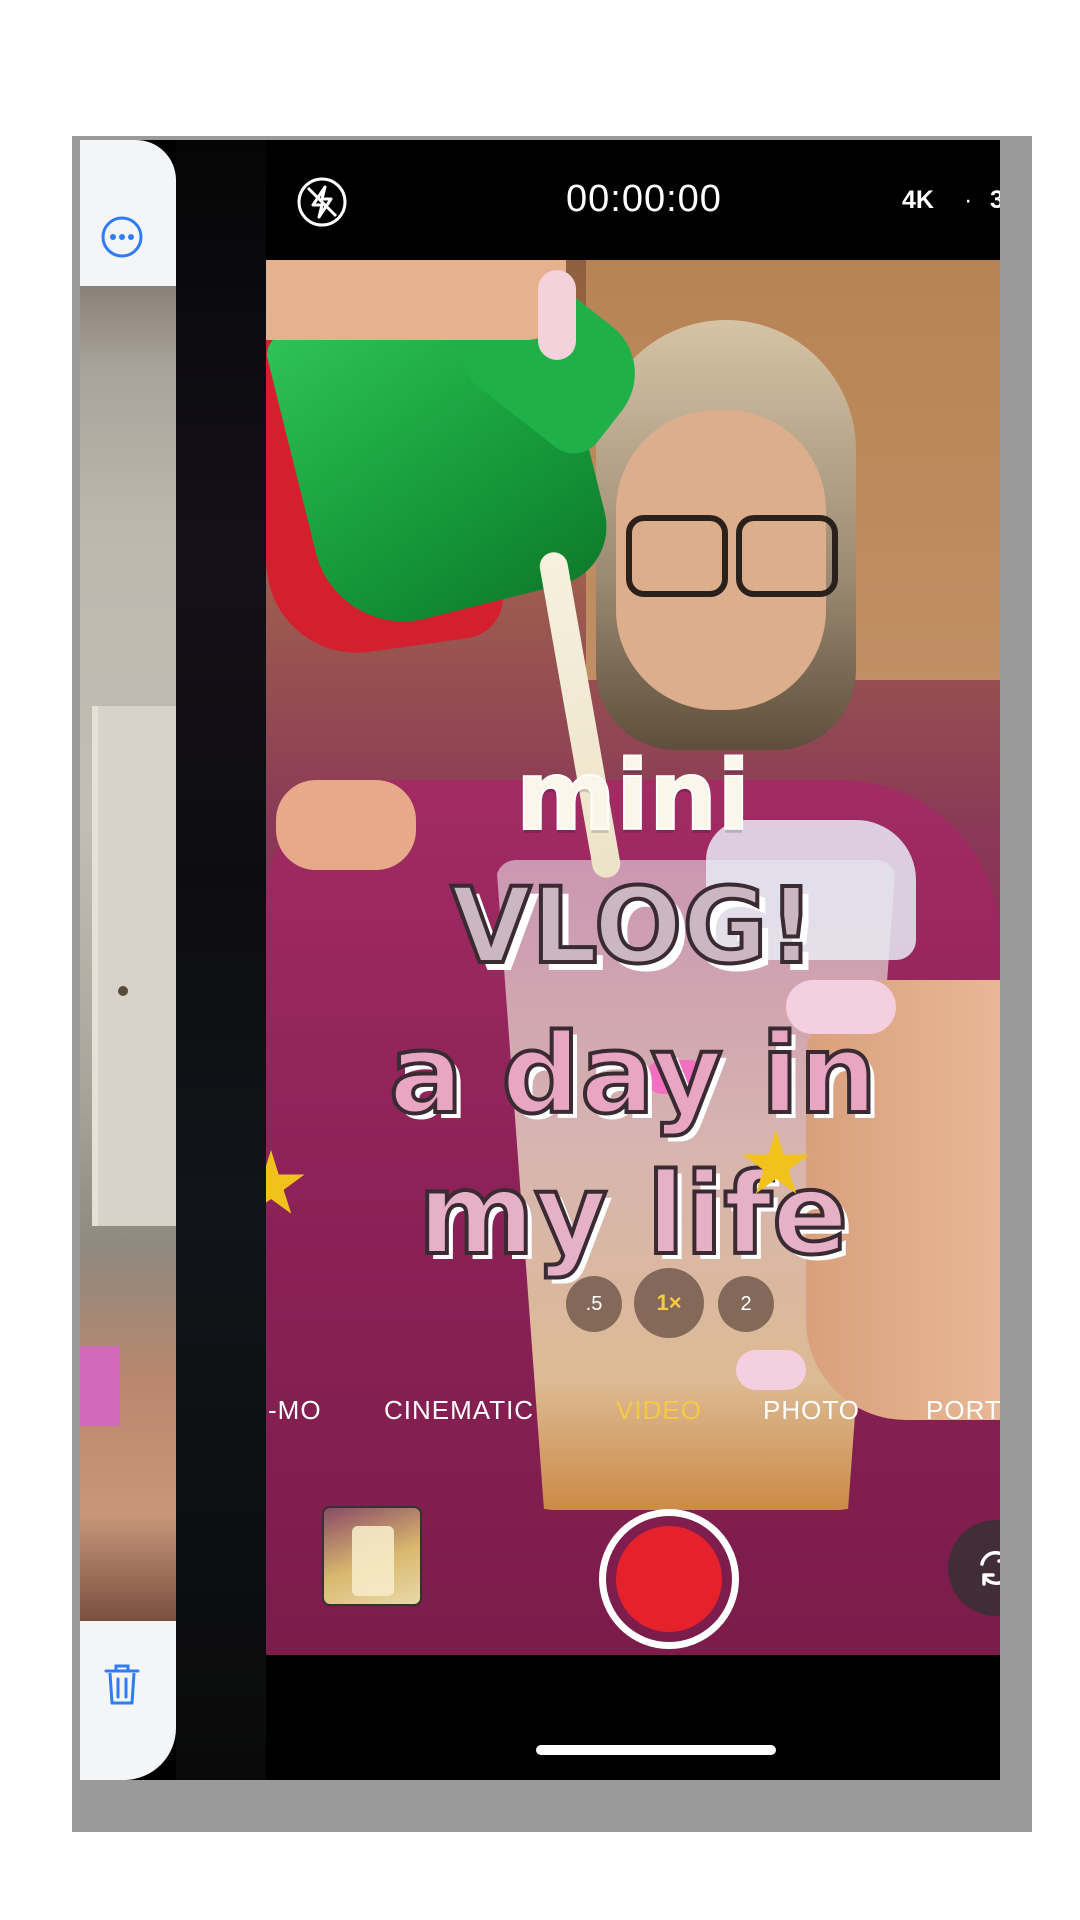 The height and width of the screenshot is (1920, 1080). I want to click on mode-photo: PHOTO, so click(811, 1410).